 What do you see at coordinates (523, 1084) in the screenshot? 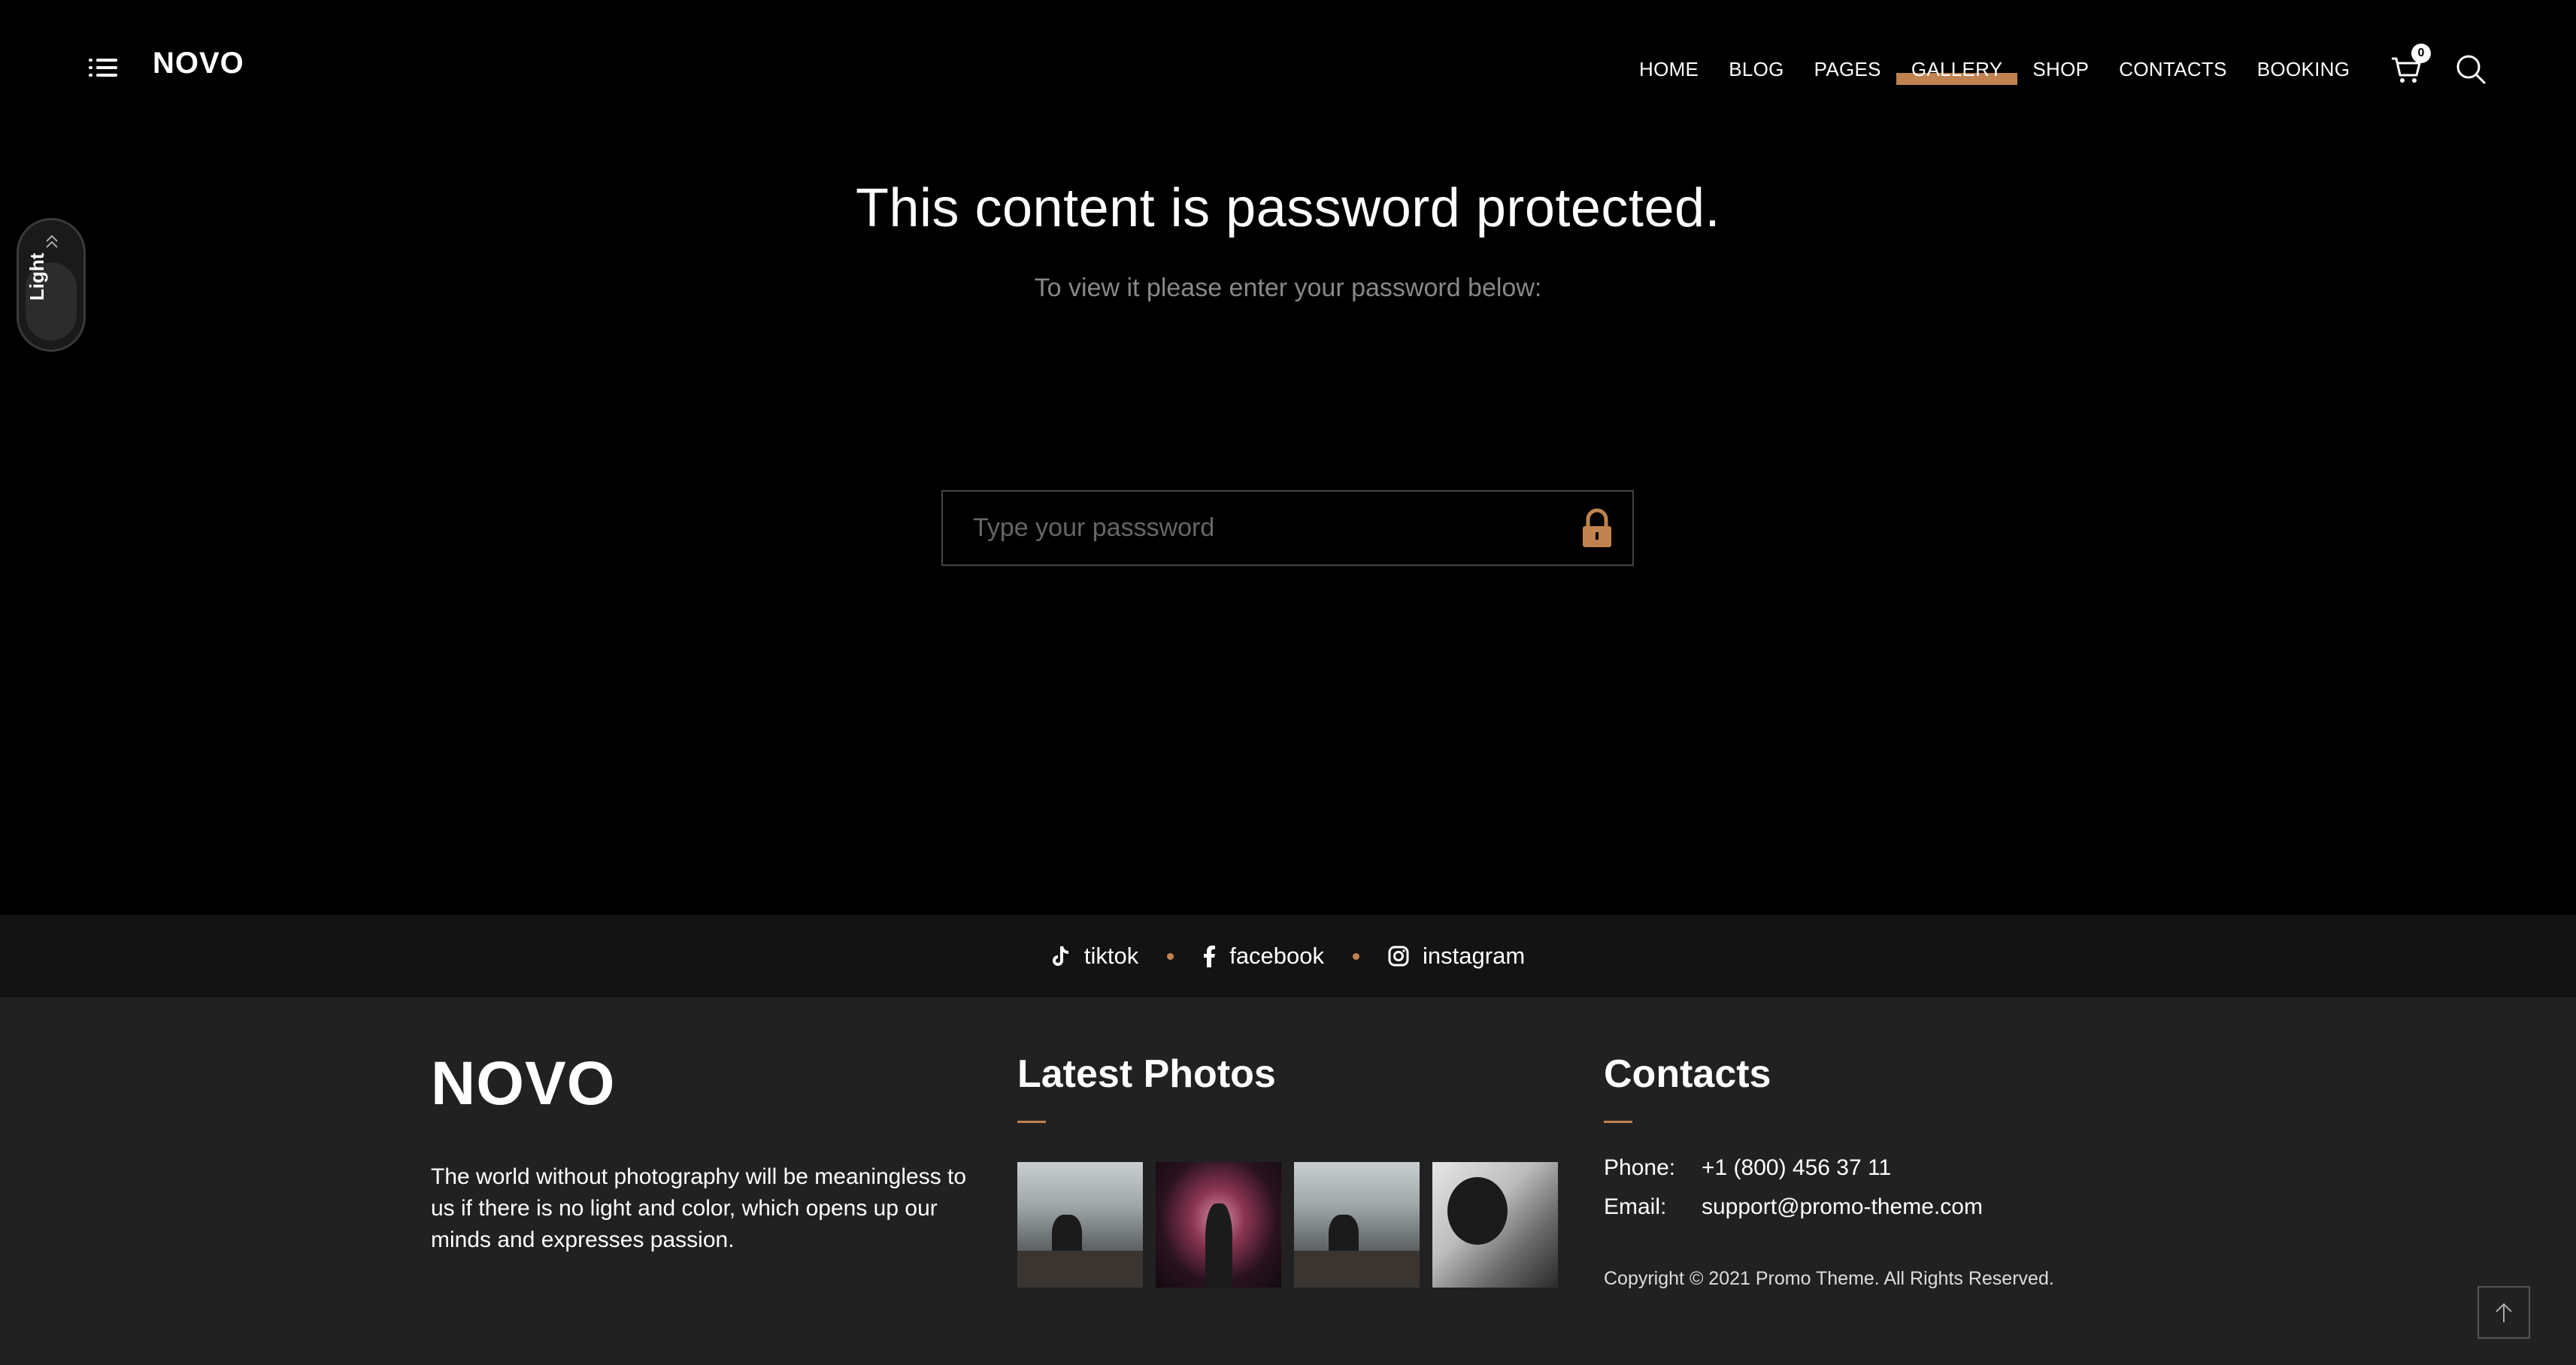
I see `footer-logo: NOVO` at bounding box center [523, 1084].